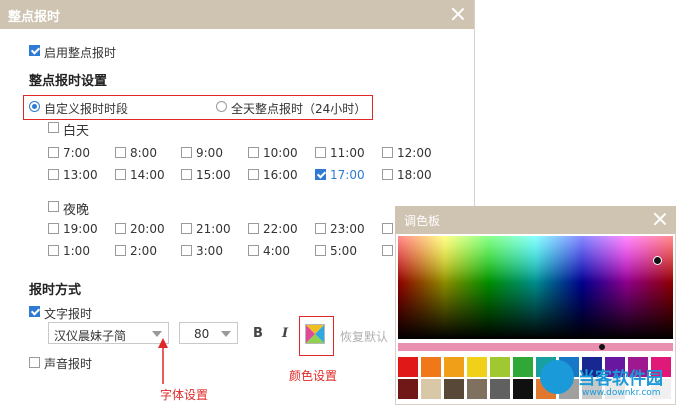 The image size is (676, 405). Describe the element at coordinates (76, 131) in the screenshot. I see `day-label: 白天` at that location.